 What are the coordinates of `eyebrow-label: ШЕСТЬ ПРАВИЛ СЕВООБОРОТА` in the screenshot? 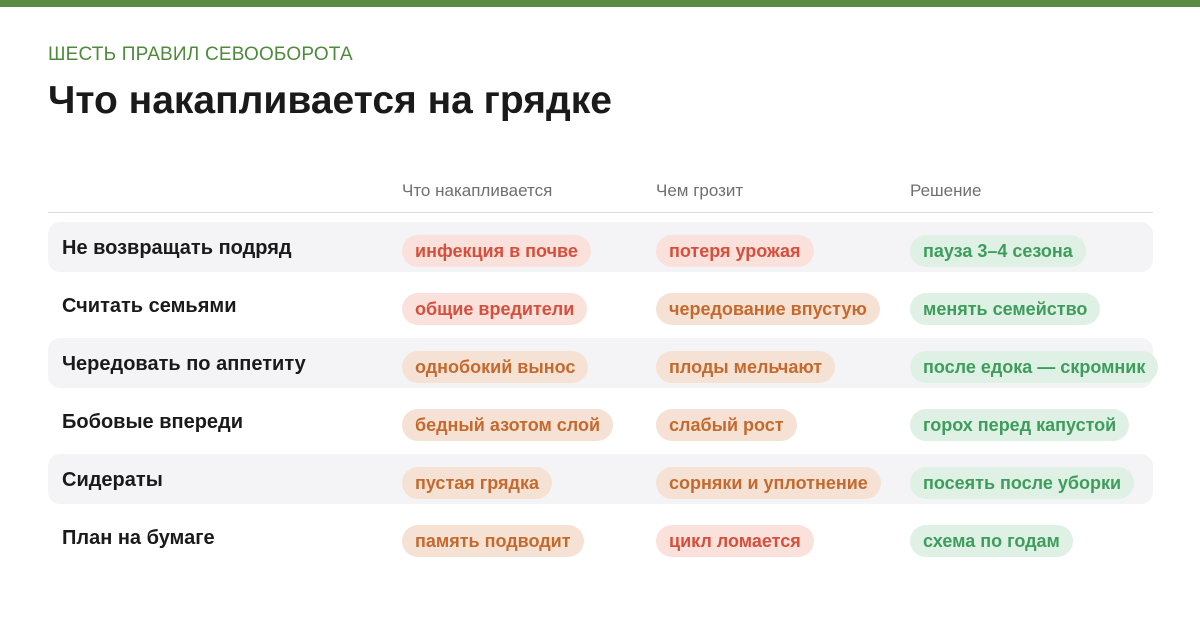 It's located at (200, 54).